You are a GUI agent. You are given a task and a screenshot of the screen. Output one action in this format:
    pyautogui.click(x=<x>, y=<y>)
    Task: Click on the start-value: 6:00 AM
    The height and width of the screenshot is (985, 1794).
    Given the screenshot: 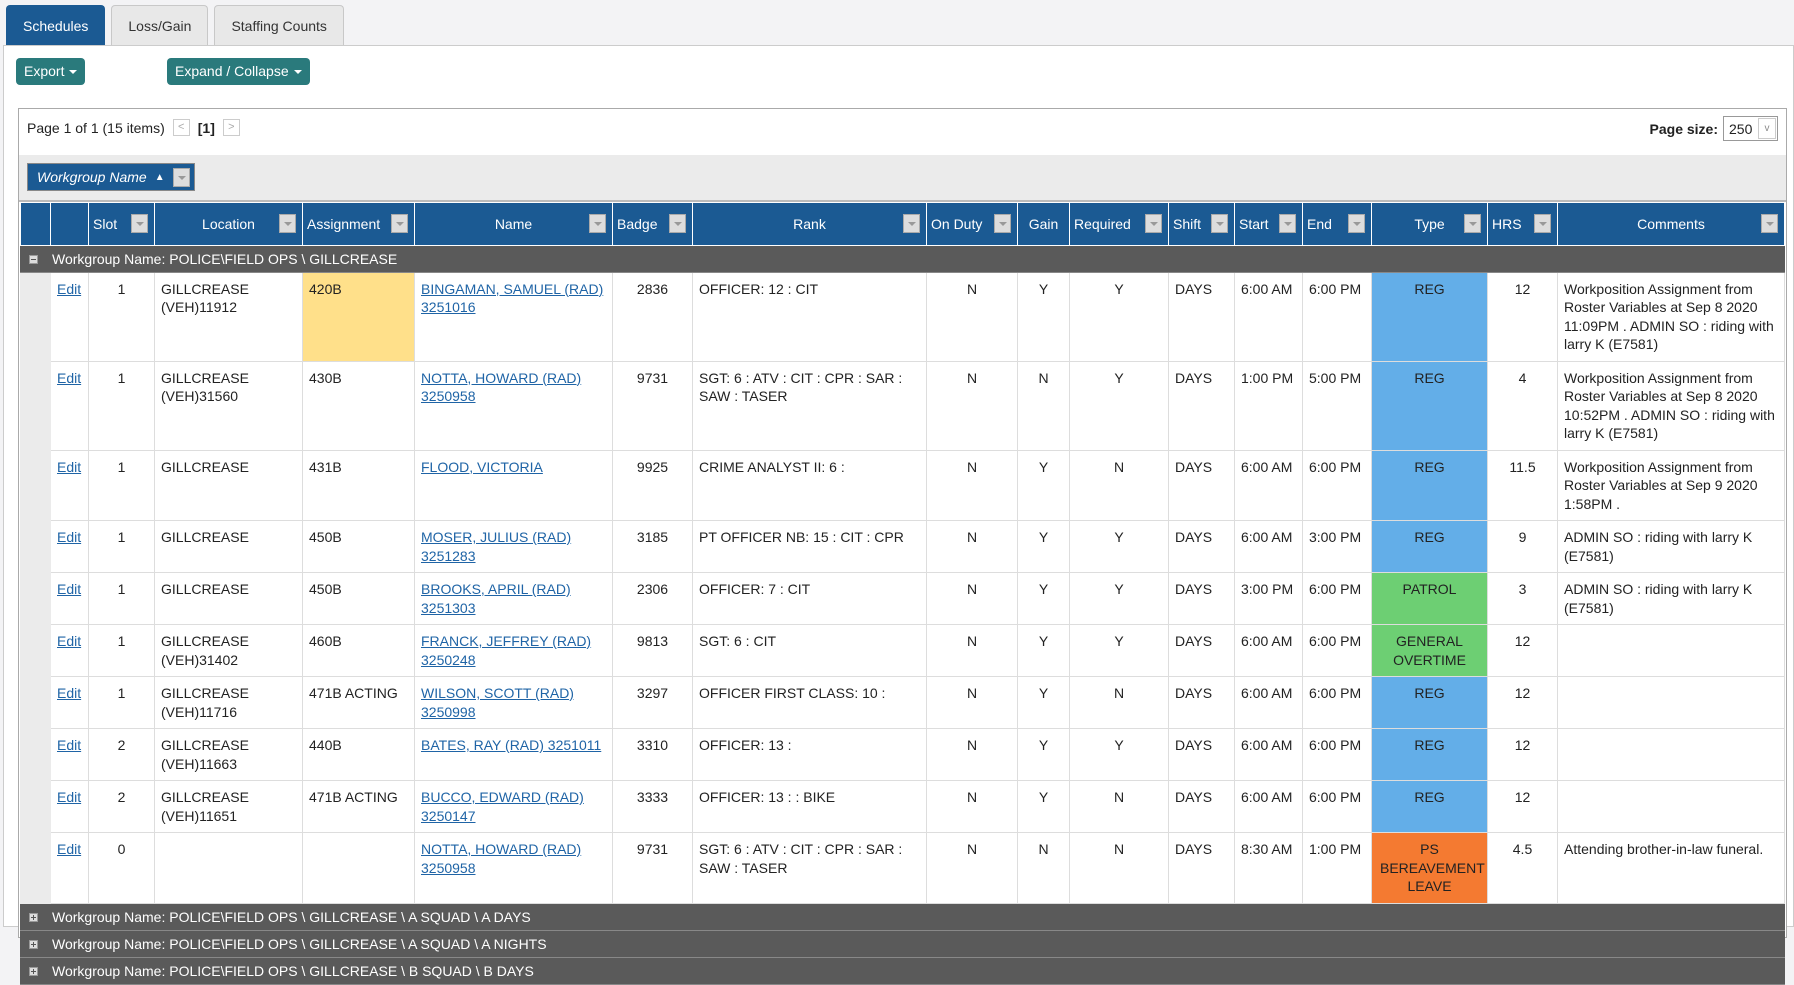 What is the action you would take?
    pyautogui.click(x=1267, y=745)
    